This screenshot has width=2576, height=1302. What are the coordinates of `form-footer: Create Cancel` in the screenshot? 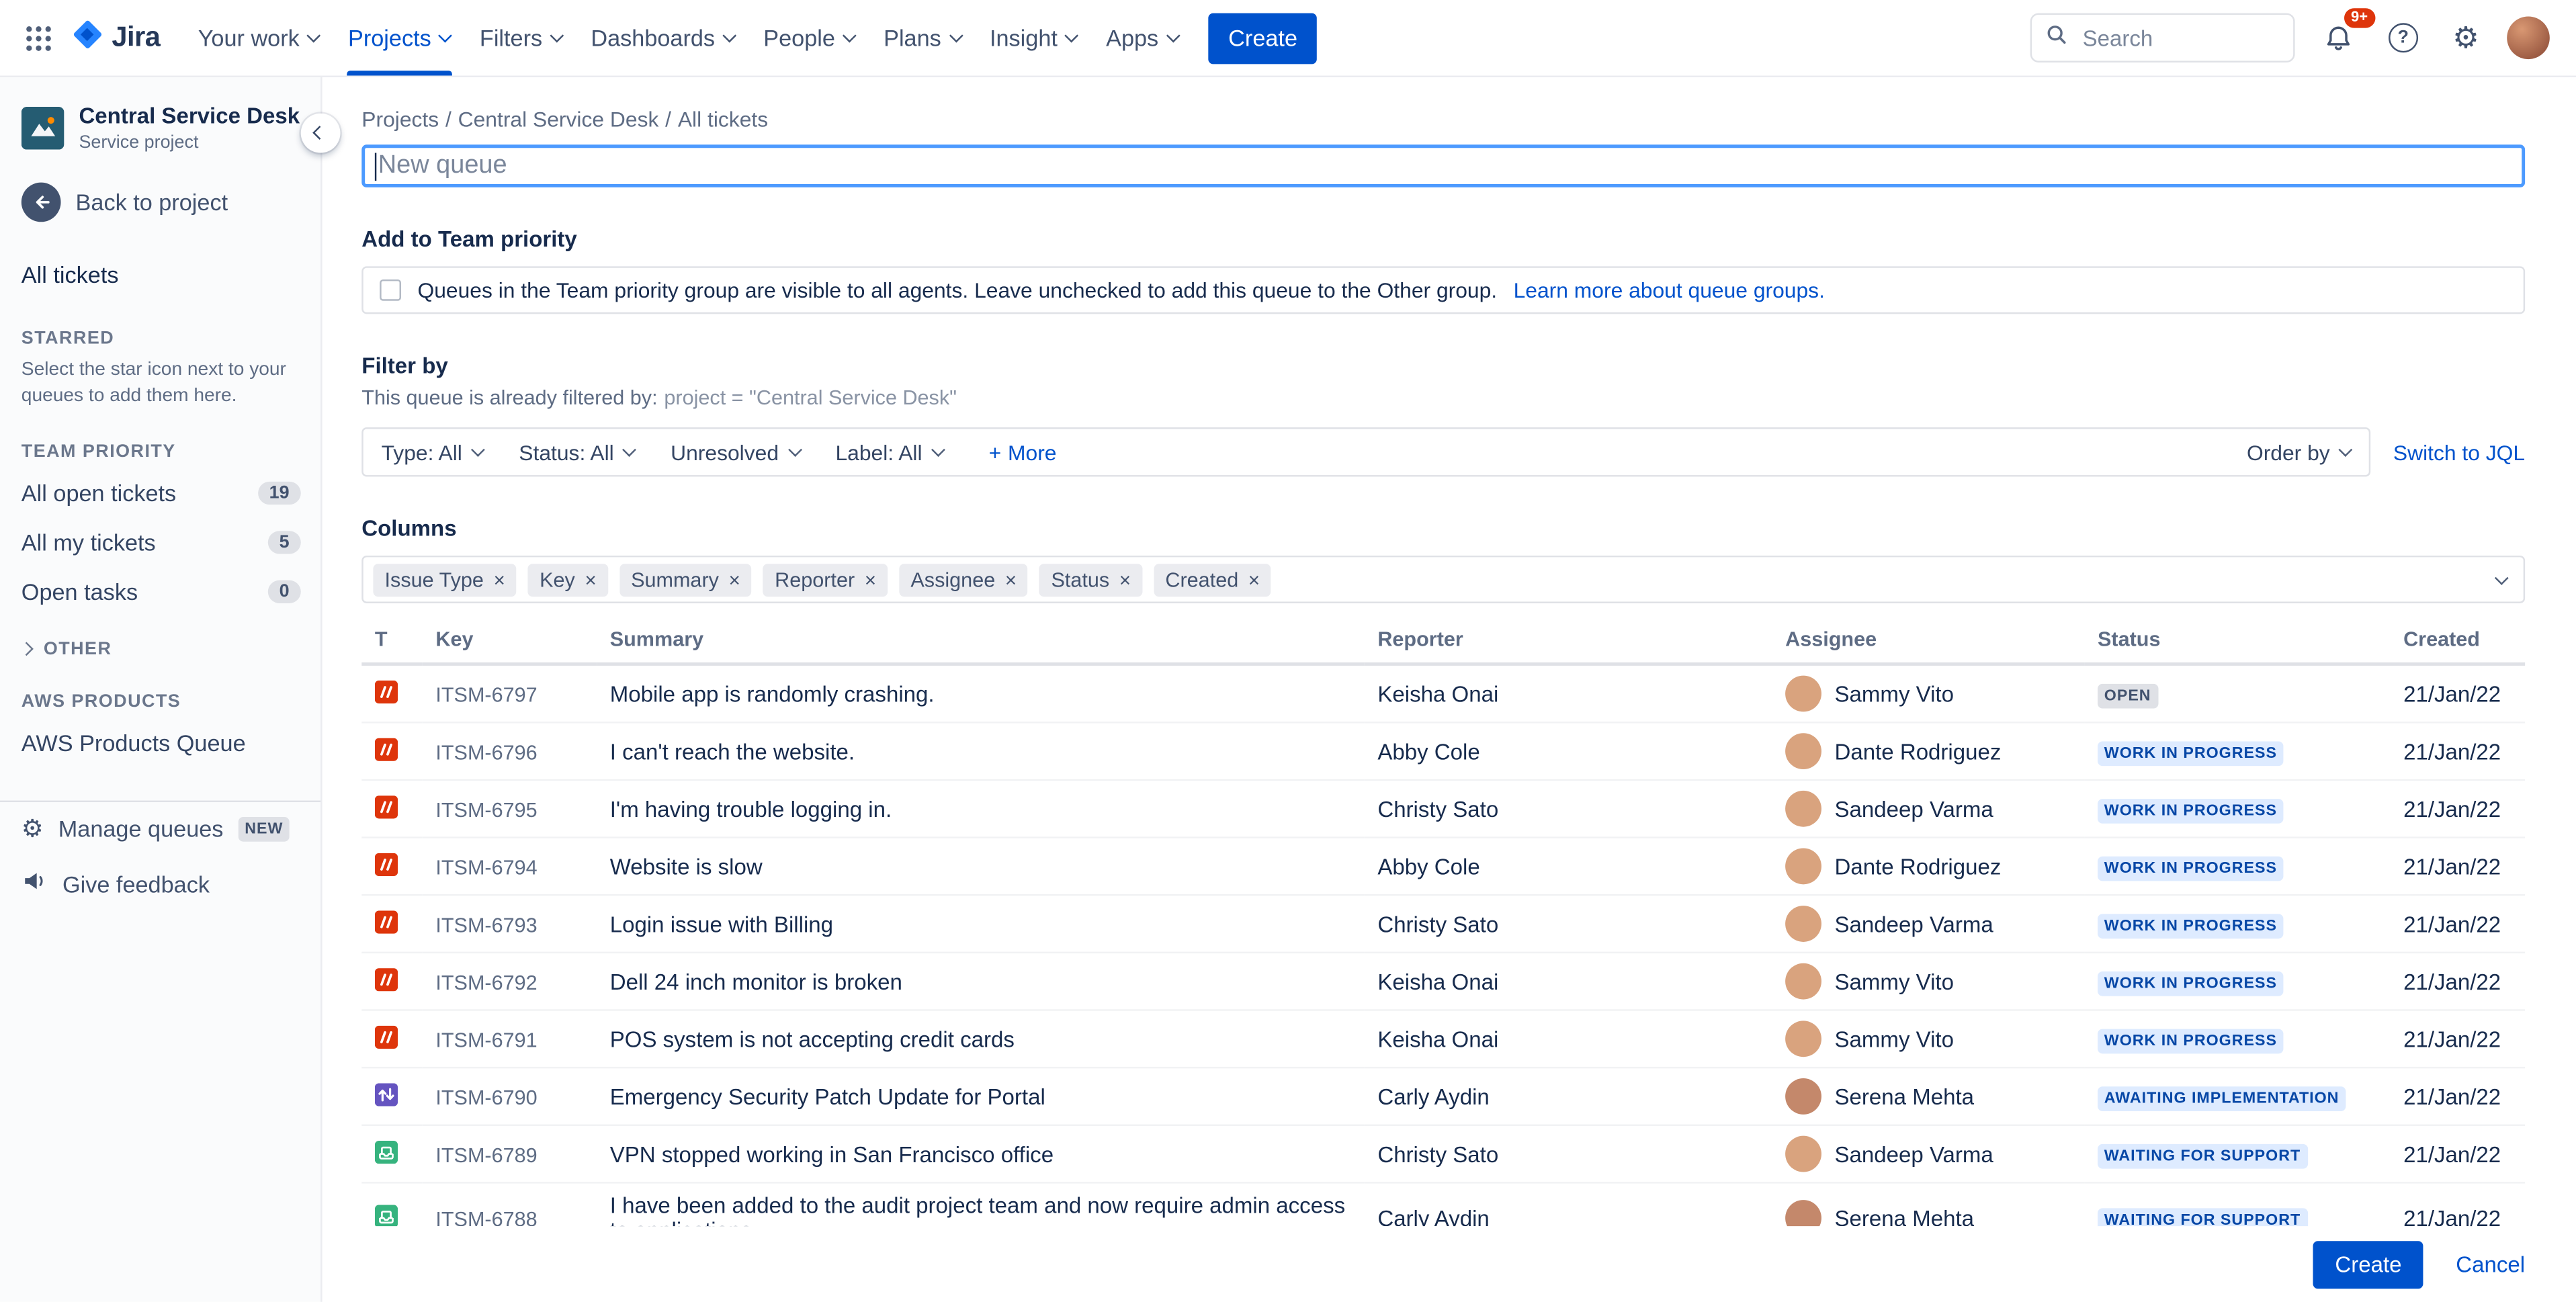 It's located at (1449, 1264).